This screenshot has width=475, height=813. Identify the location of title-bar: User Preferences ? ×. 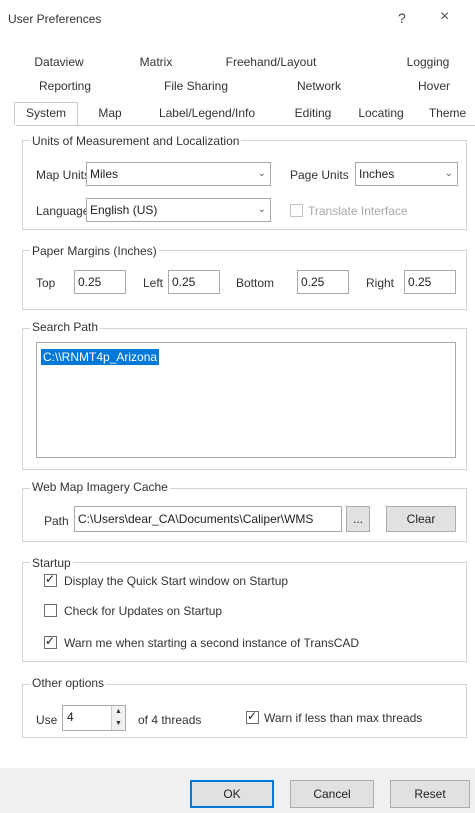
(237, 20).